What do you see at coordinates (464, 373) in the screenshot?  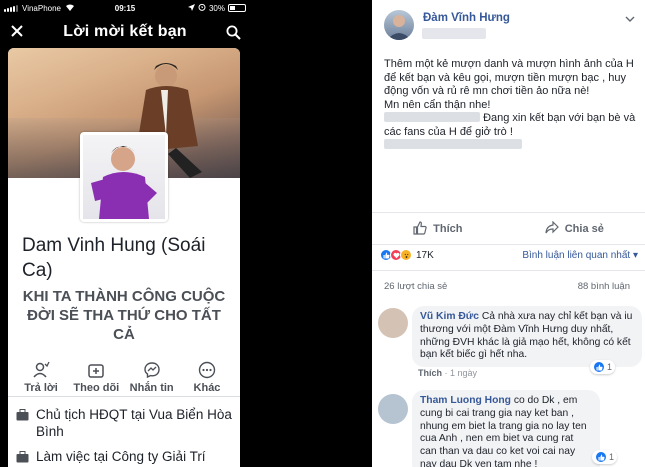 I see `comment-time: 1 ngày` at bounding box center [464, 373].